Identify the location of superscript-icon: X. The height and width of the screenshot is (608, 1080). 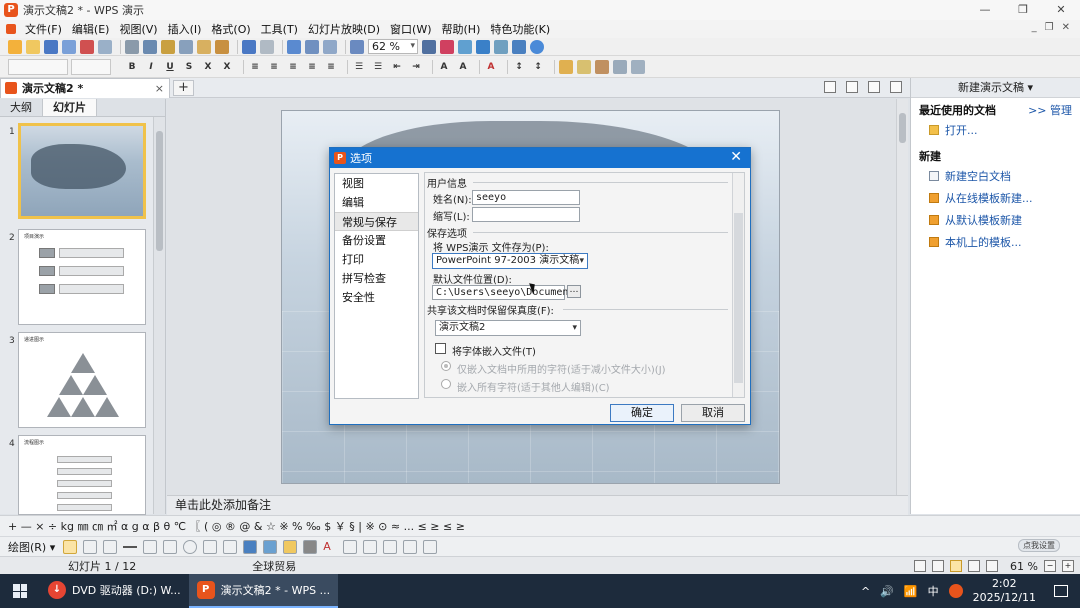
(208, 67).